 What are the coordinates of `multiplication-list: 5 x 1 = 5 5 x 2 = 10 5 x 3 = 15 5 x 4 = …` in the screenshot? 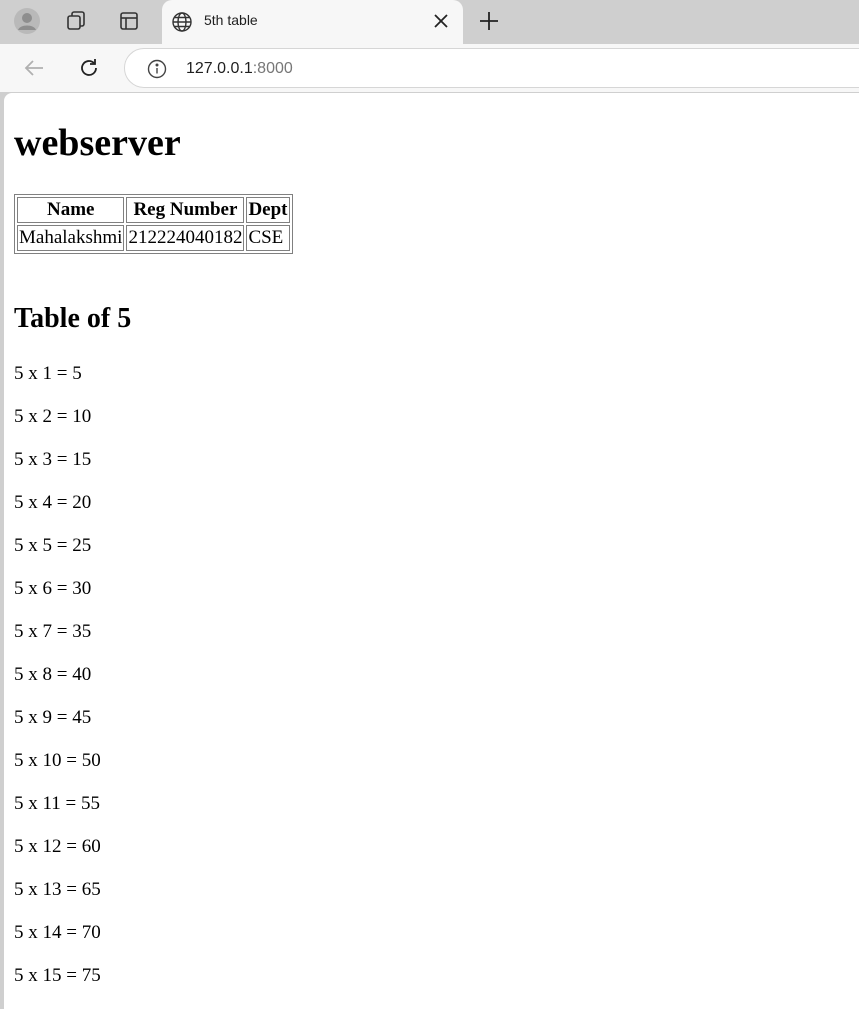 It's located at (57, 685).